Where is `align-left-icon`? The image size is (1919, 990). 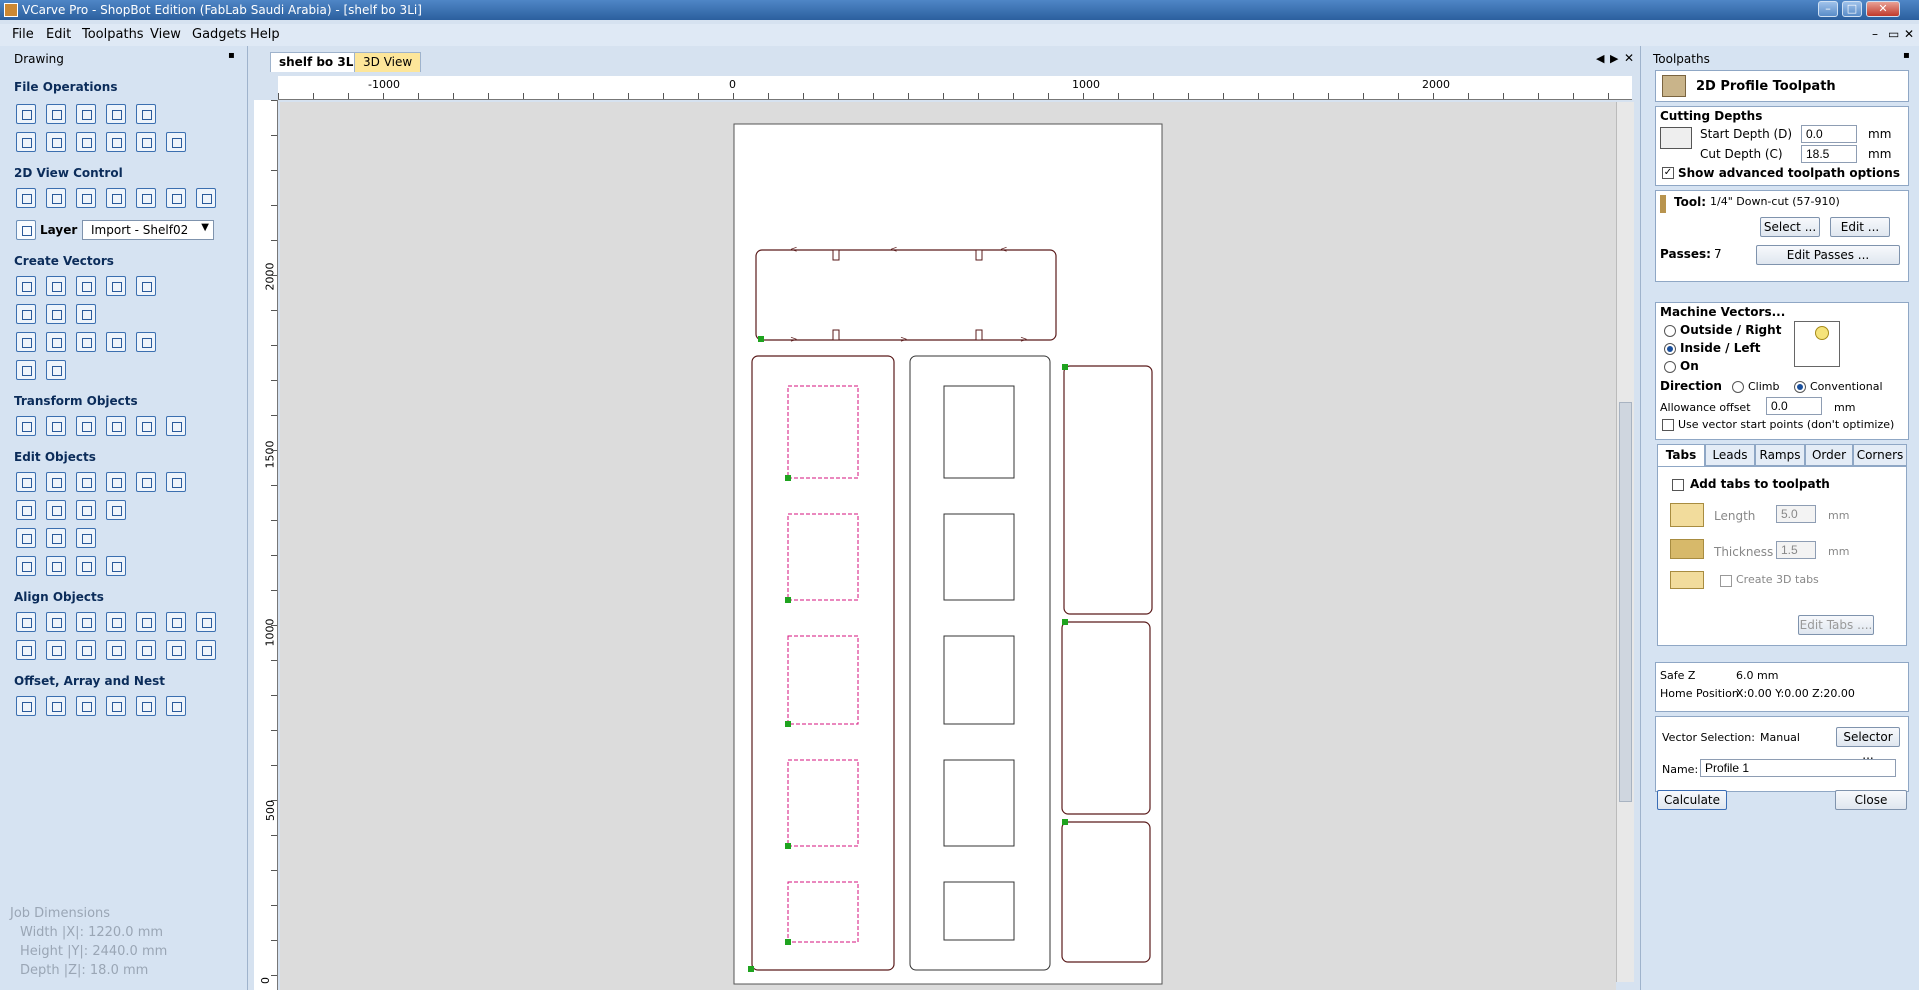 align-left-icon is located at coordinates (116, 622).